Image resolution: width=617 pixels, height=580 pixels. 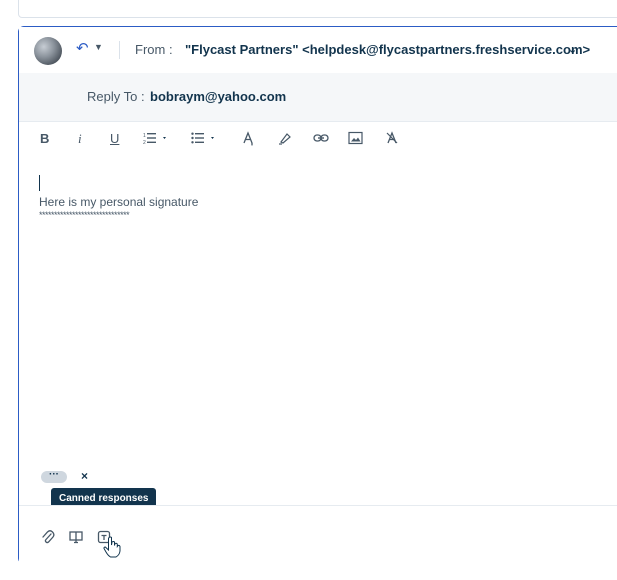 What do you see at coordinates (76, 539) in the screenshot?
I see `knowledge-base-icon` at bounding box center [76, 539].